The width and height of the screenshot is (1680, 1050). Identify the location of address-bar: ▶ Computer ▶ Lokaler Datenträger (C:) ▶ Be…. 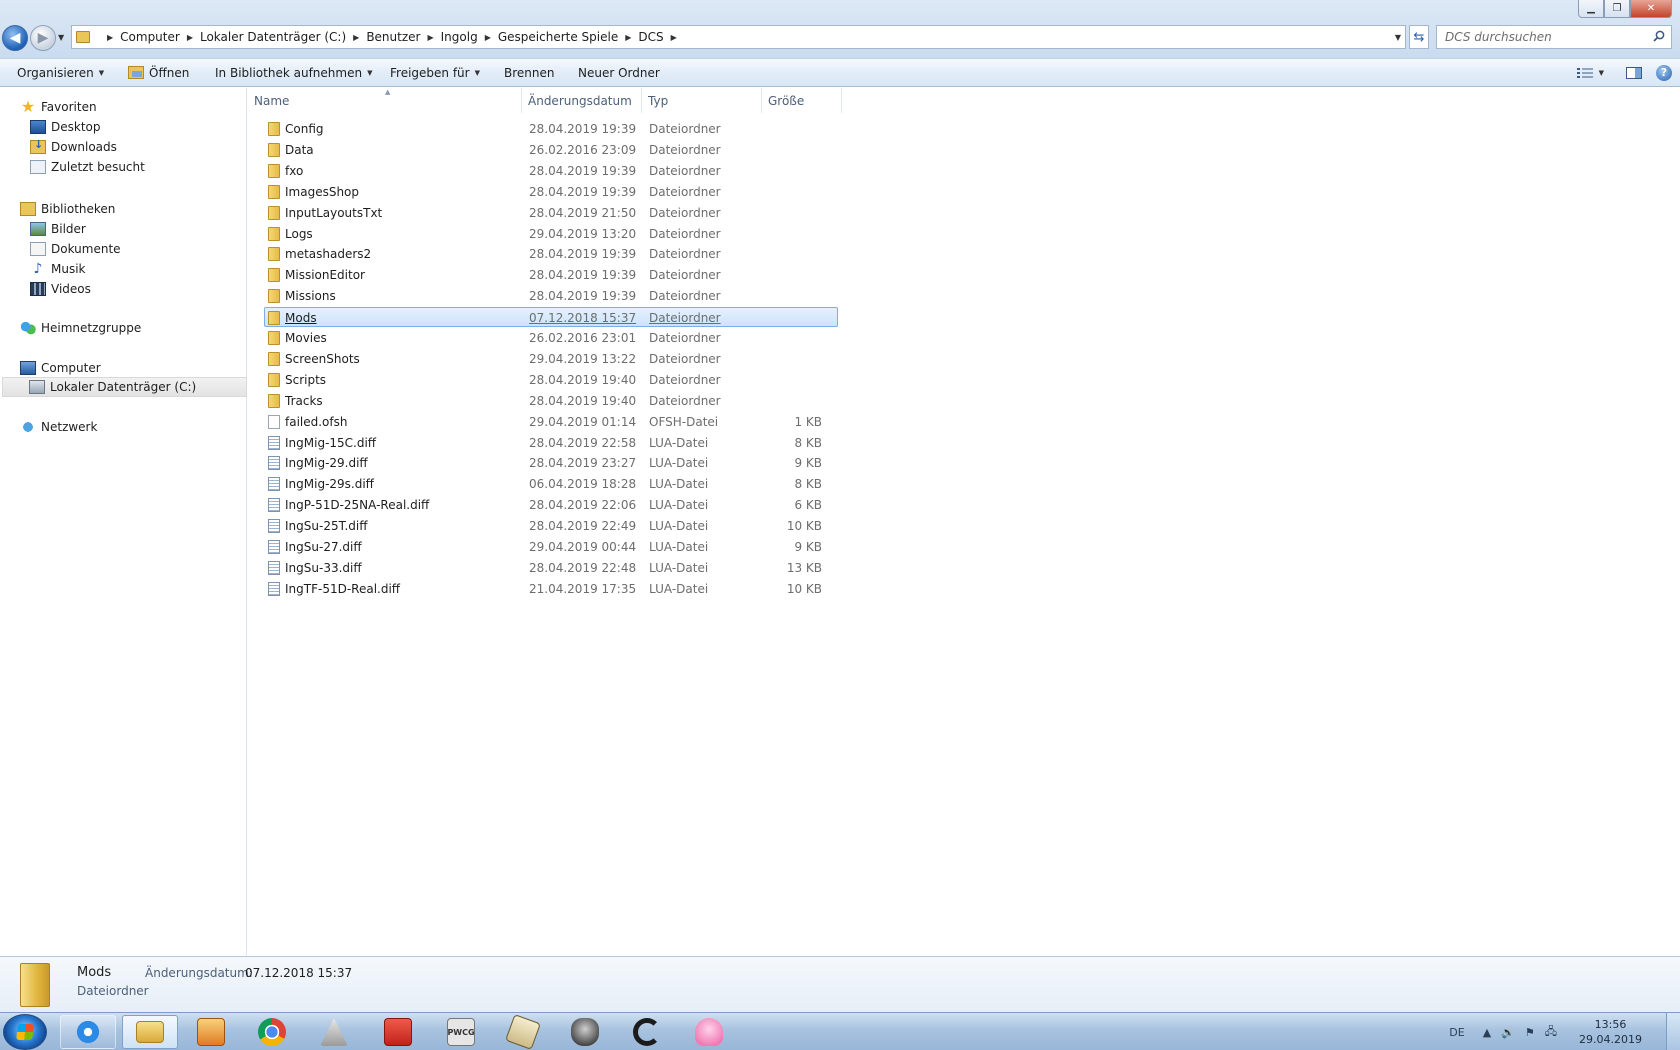
(738, 37).